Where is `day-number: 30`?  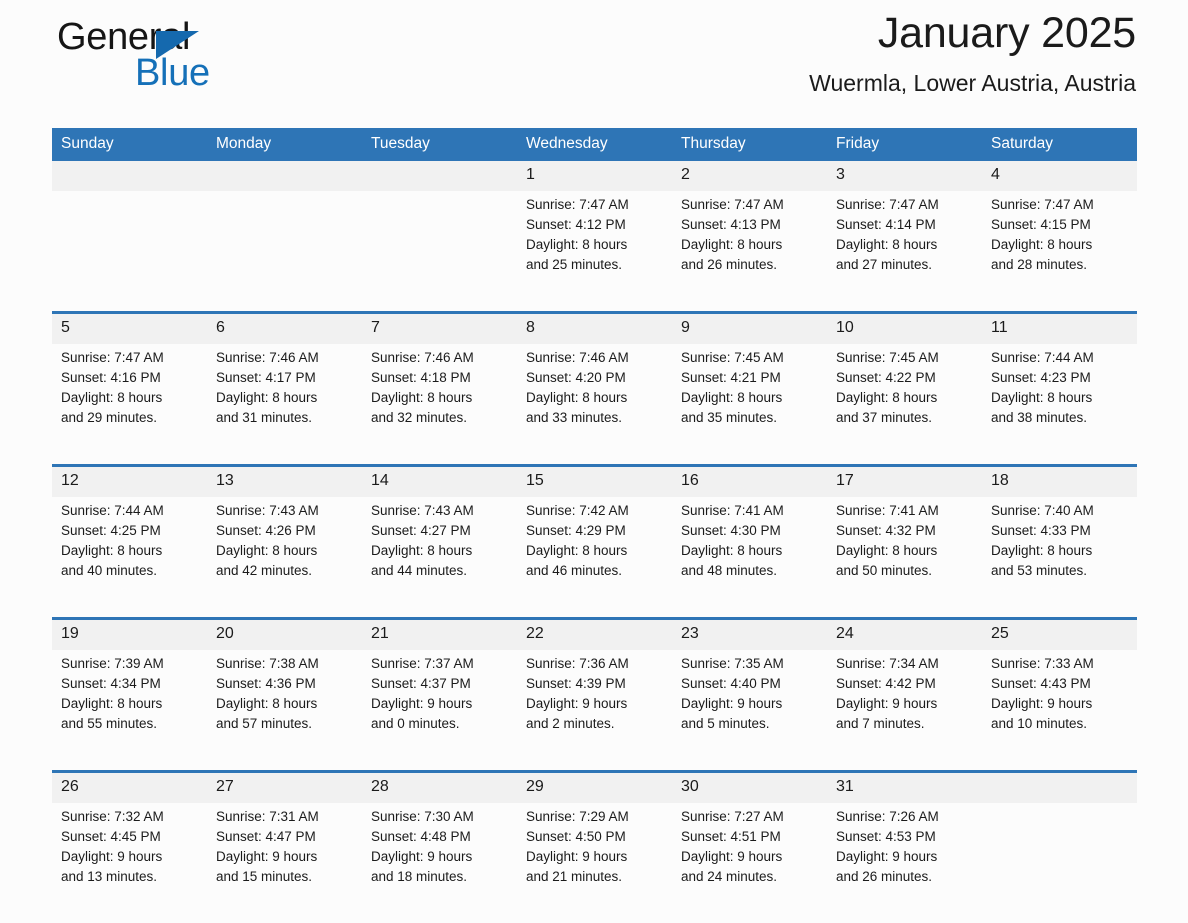
day-number: 30 is located at coordinates (749, 788).